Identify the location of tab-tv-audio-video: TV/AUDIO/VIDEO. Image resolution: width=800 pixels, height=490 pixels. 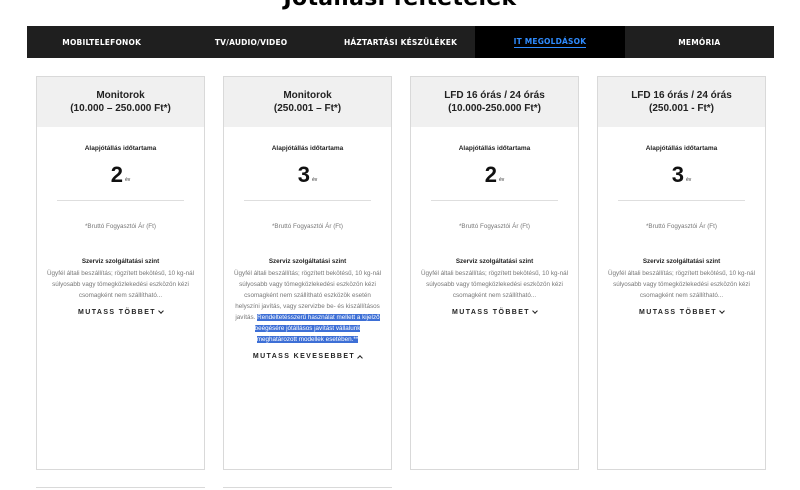
(250, 42).